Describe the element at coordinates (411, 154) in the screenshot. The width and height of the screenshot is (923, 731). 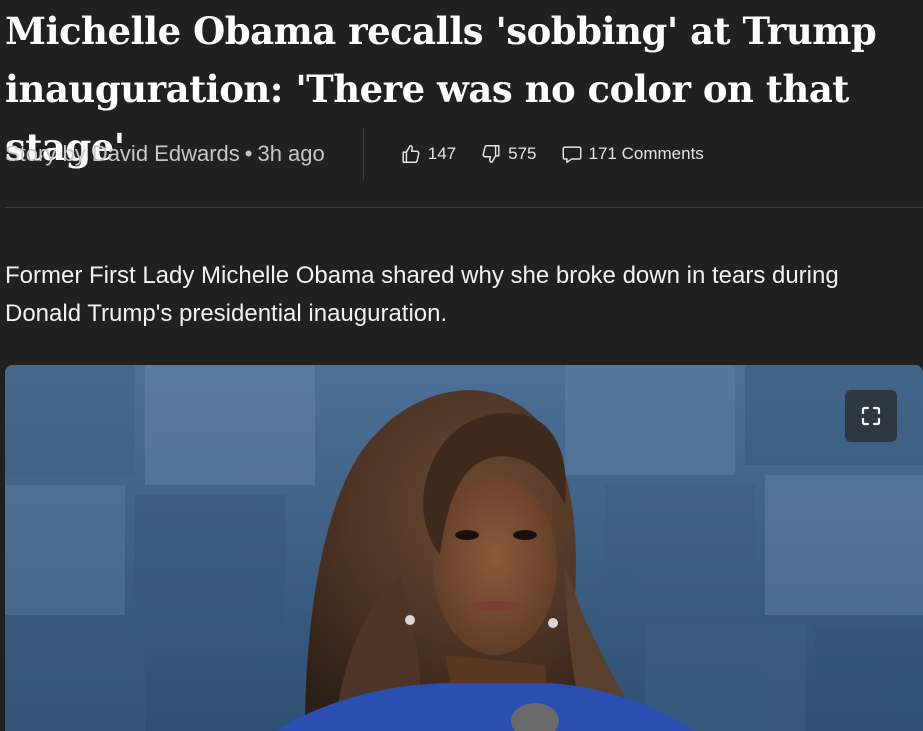
I see `thumbs-up-icon` at that location.